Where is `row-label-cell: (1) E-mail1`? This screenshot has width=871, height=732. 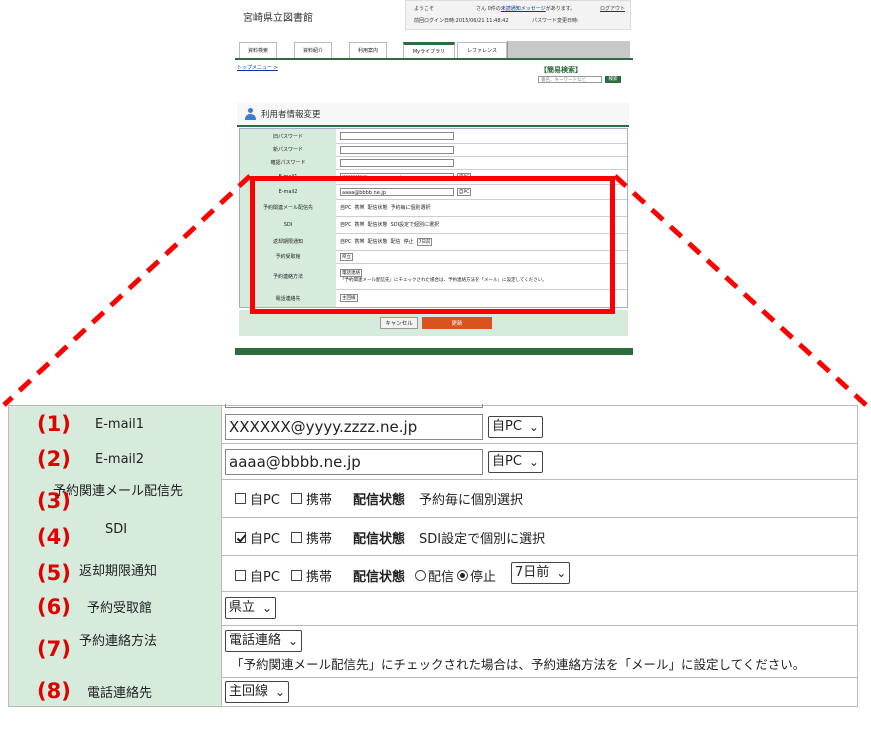 row-label-cell: (1) E-mail1 is located at coordinates (115, 424).